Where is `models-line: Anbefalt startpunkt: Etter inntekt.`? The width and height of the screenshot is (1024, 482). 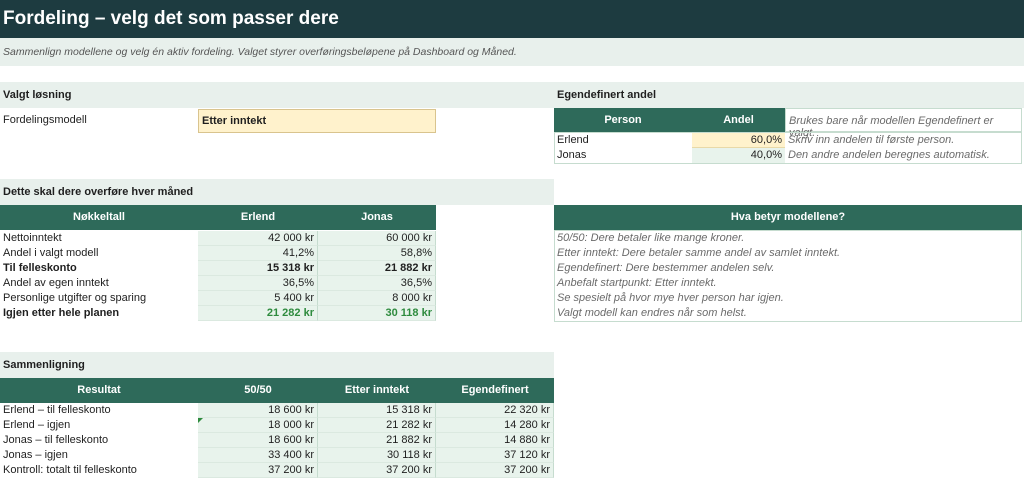 models-line: Anbefalt startpunkt: Etter inntekt. is located at coordinates (637, 283).